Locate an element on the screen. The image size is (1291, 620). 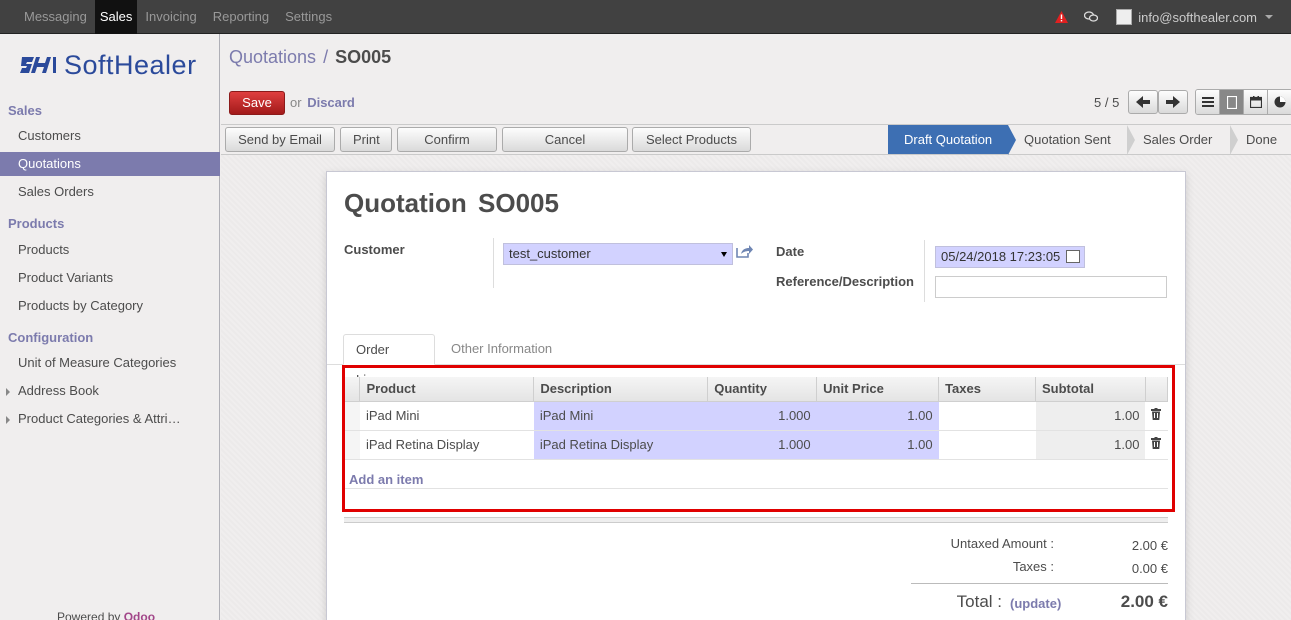
form-view-button is located at coordinates (1232, 102).